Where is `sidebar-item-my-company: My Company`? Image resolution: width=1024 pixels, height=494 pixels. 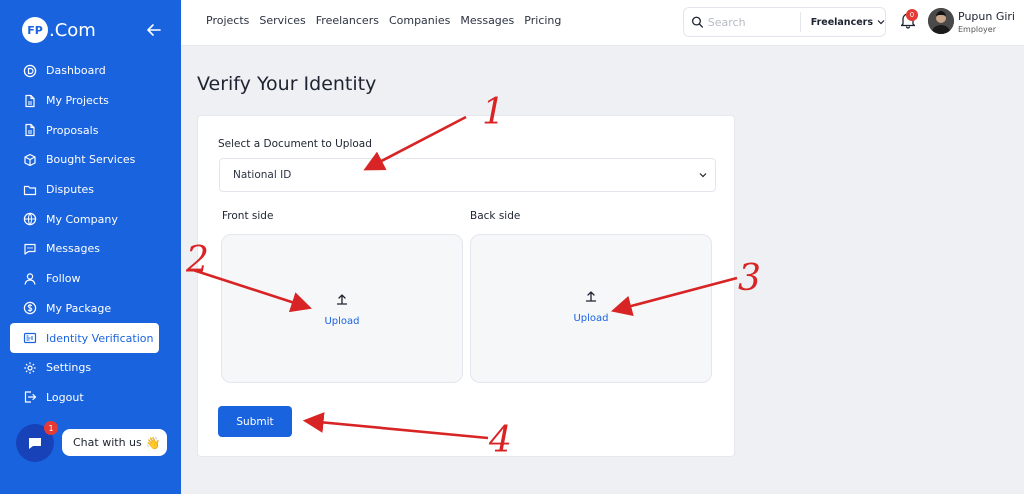
sidebar-item-my-company: My Company is located at coordinates (91, 219).